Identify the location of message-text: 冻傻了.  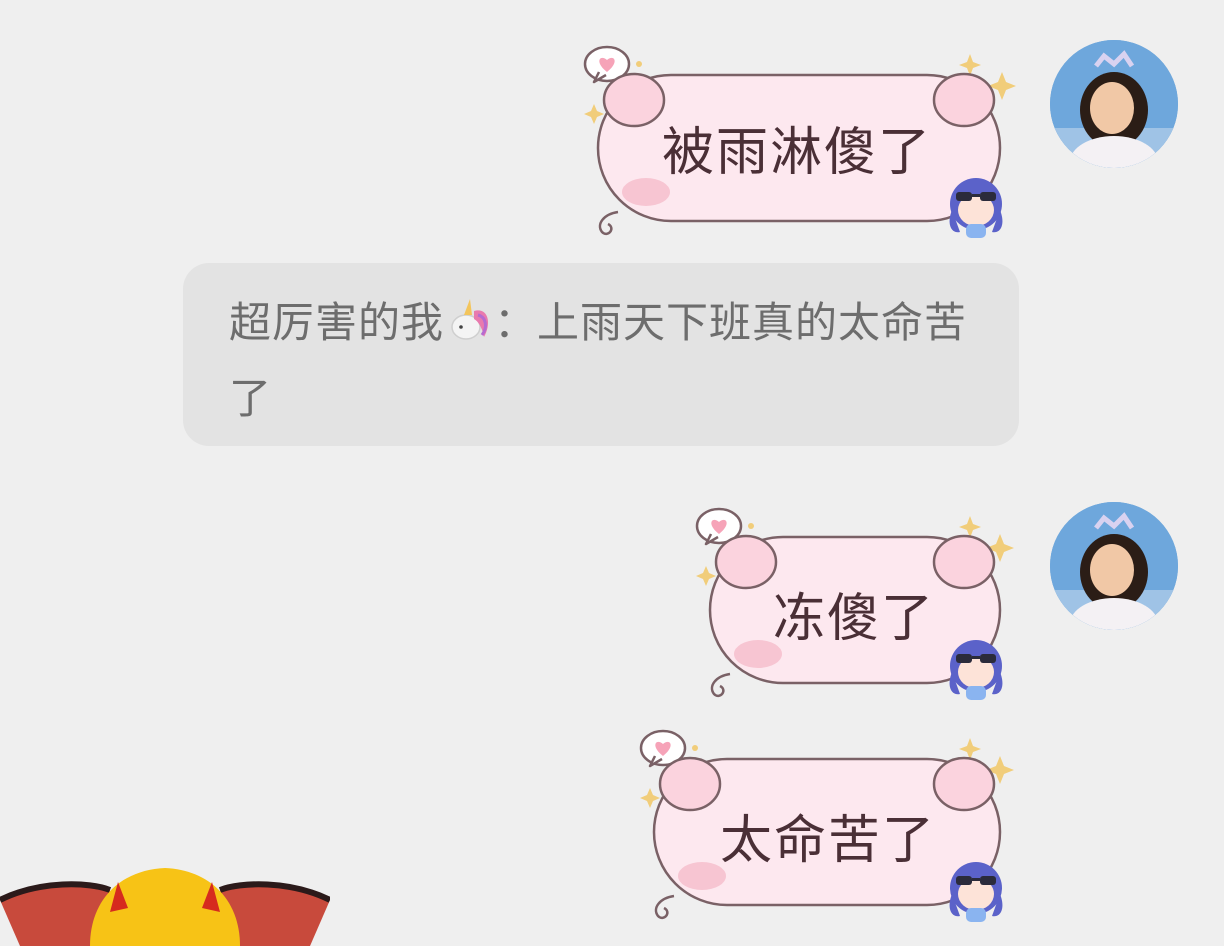
(853, 619).